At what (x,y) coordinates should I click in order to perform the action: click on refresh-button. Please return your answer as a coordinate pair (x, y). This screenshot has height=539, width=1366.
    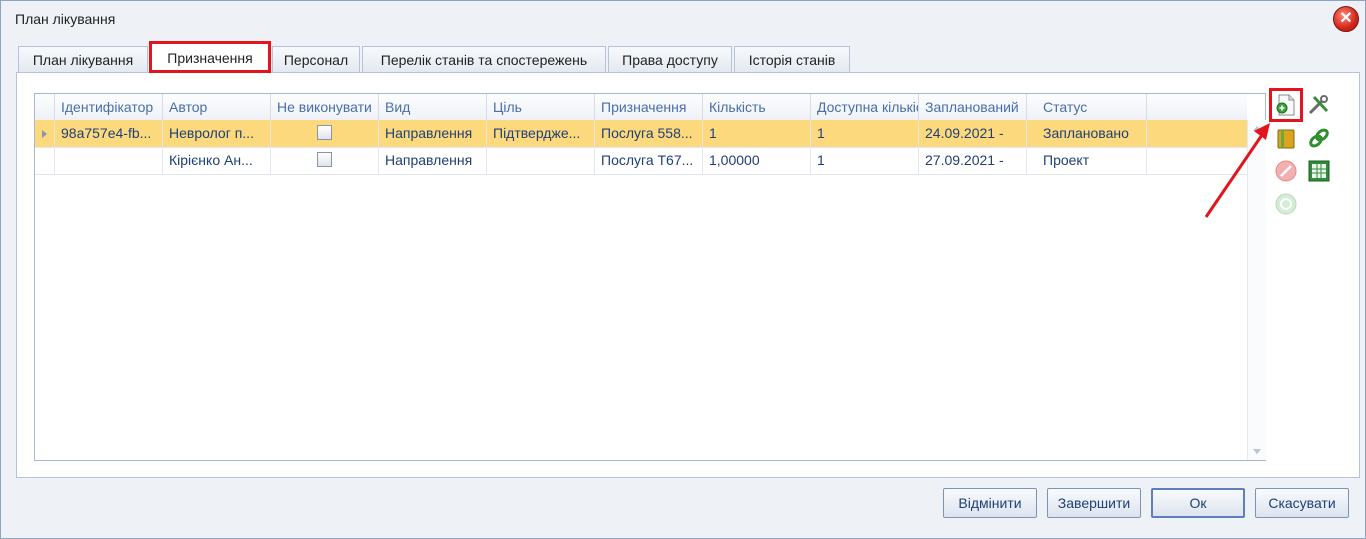
    Looking at the image, I should click on (1286, 204).